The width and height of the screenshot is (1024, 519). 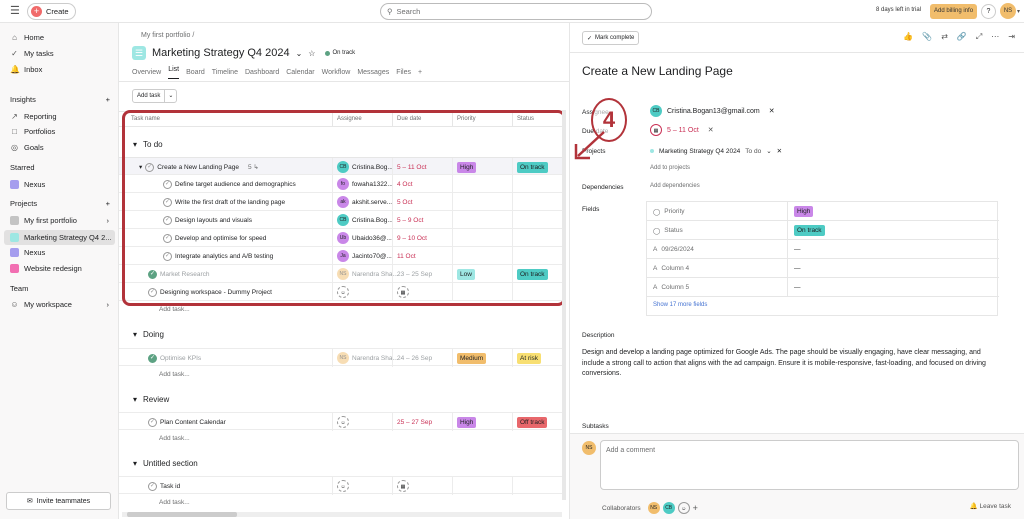 I want to click on vertical-scrollbar, so click(x=564, y=305).